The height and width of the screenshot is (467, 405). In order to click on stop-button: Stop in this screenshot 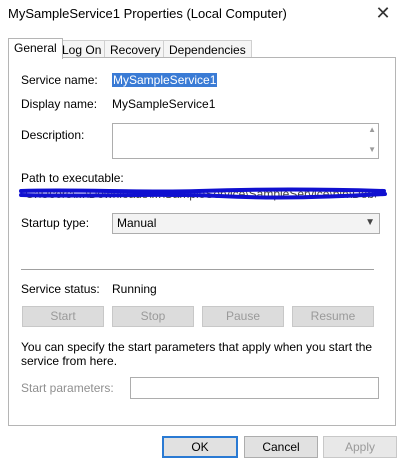, I will do `click(153, 316)`.